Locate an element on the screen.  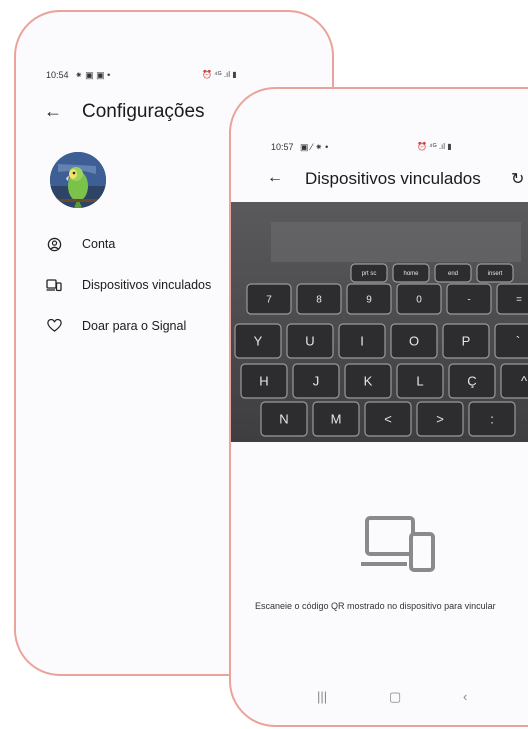
keyboard-key-label: P is located at coordinates (466, 340).